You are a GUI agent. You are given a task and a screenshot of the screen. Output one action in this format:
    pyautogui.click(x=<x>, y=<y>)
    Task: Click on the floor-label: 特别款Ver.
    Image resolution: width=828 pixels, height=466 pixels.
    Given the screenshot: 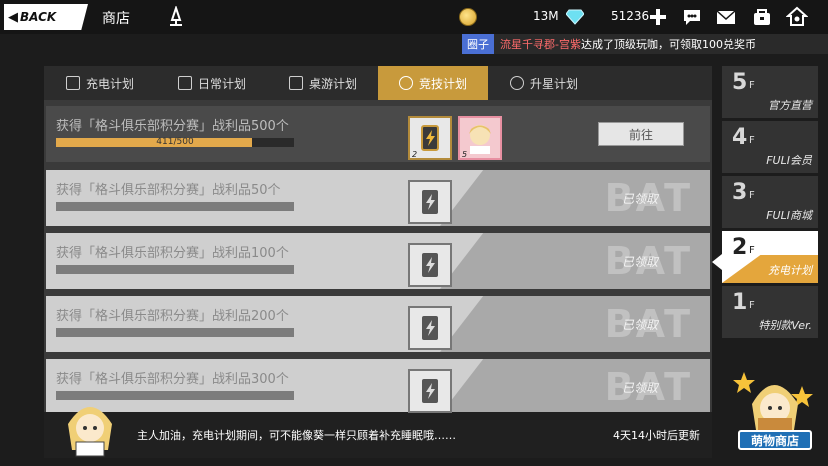 What is the action you would take?
    pyautogui.click(x=785, y=325)
    